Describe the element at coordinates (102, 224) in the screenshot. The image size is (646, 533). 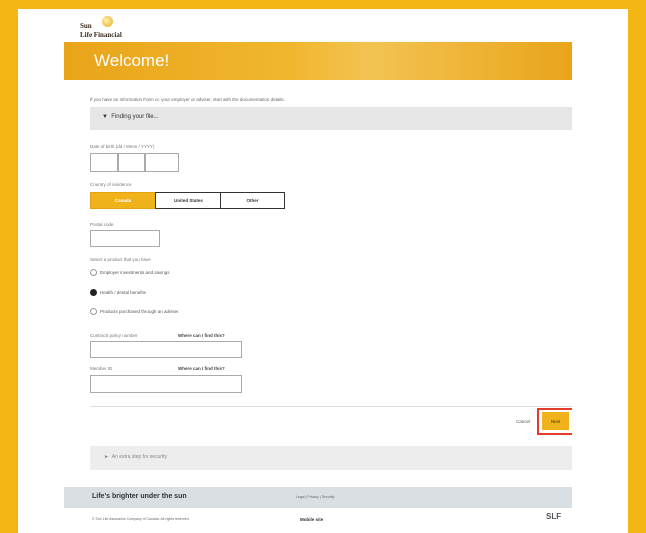
I see `postal-label: Postal code` at that location.